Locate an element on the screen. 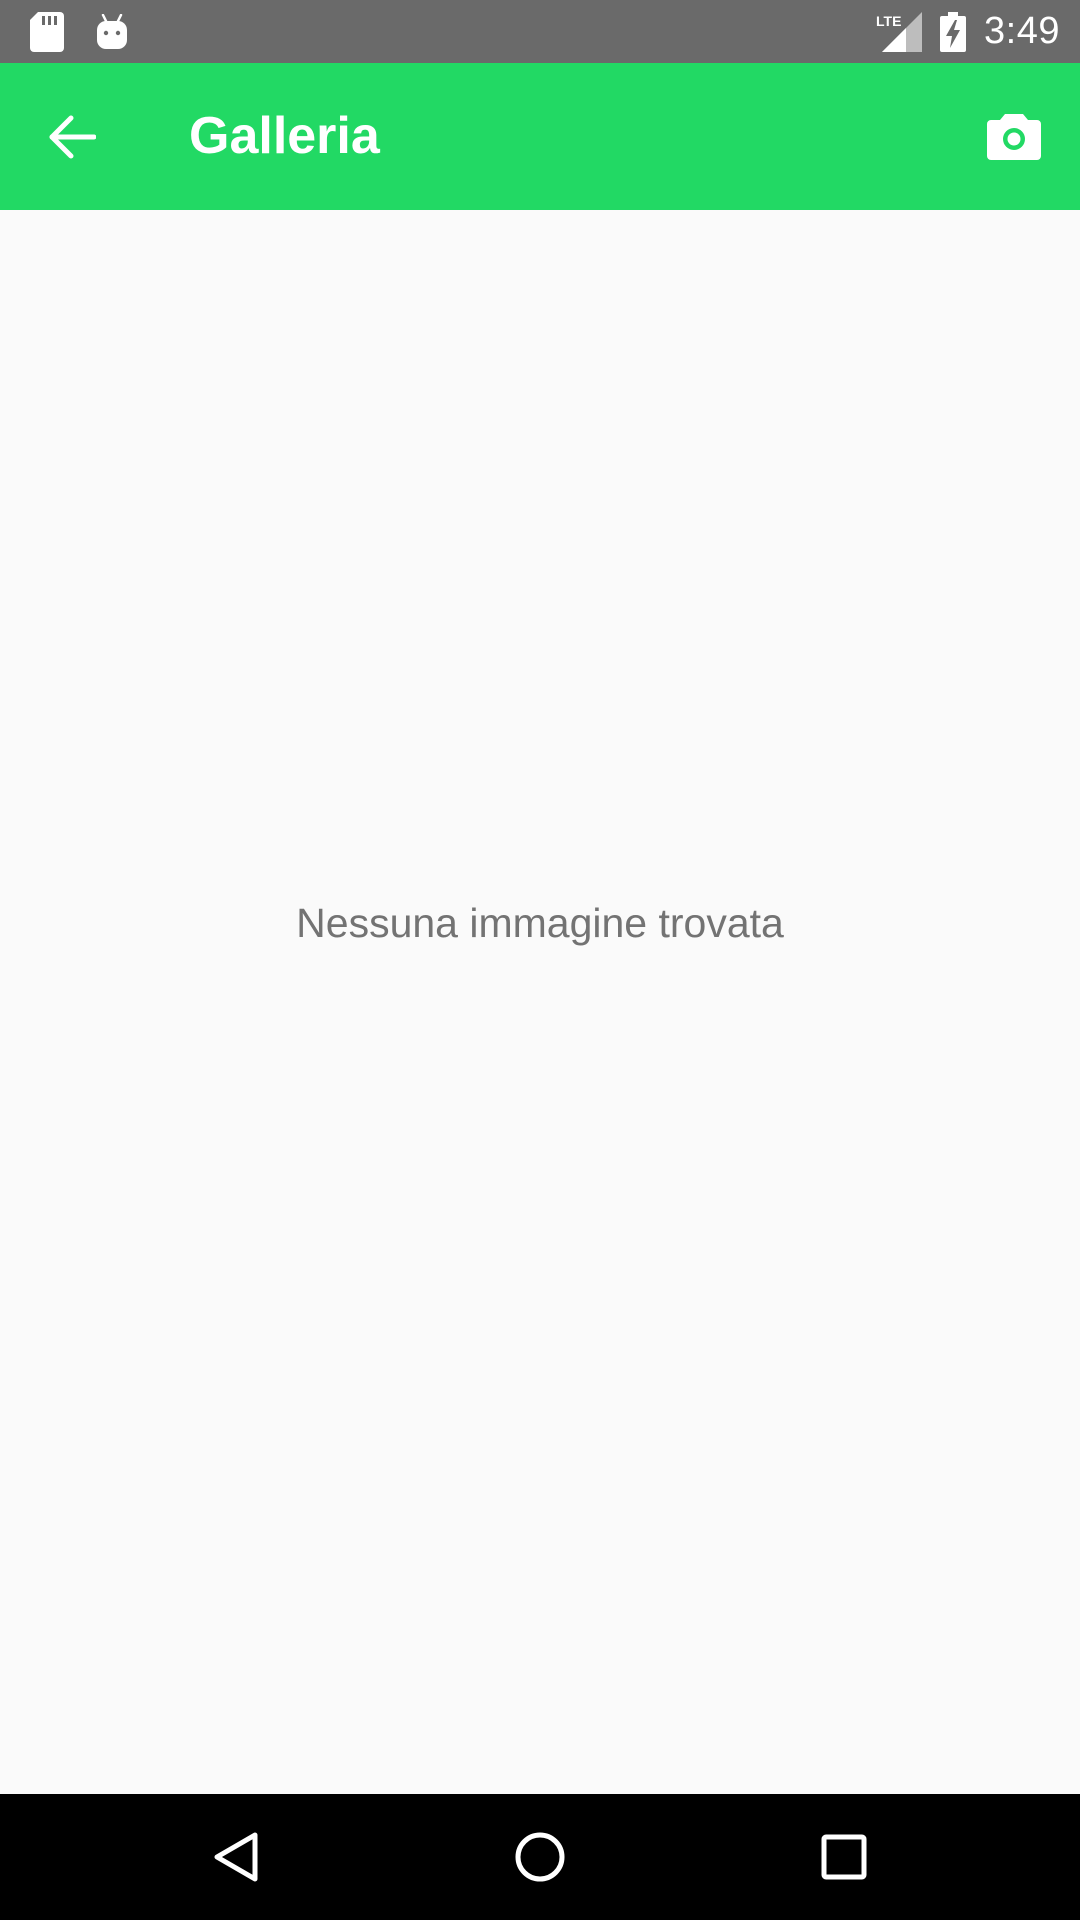 Image resolution: width=1080 pixels, height=1920 pixels. sd-card-icon is located at coordinates (47, 32).